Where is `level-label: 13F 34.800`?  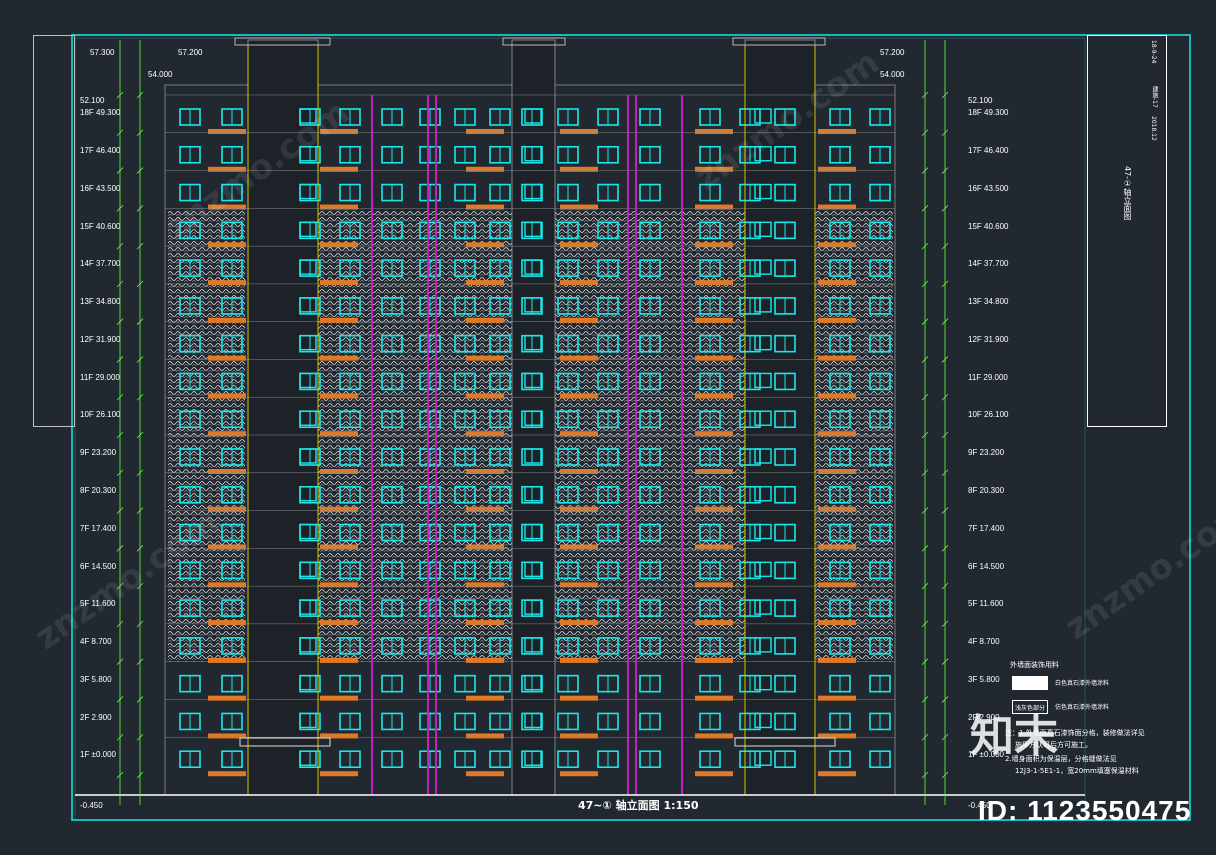 level-label: 13F 34.800 is located at coordinates (100, 302).